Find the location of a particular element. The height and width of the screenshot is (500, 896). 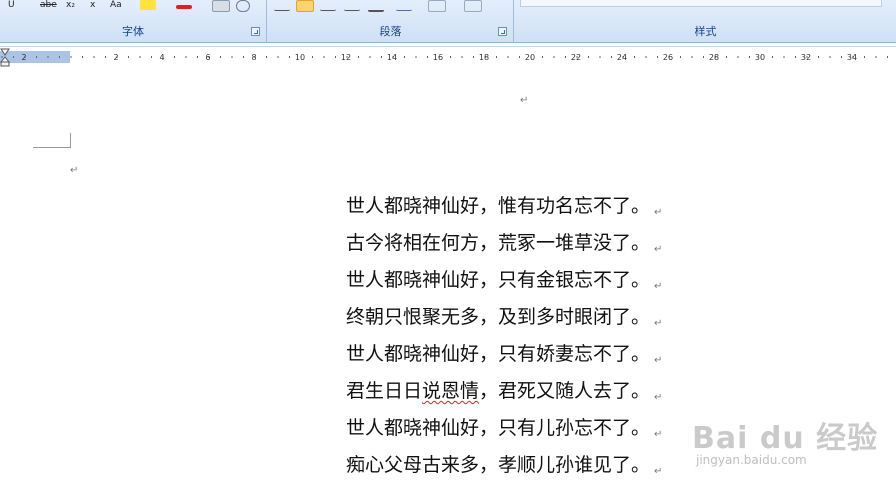

font-color-button is located at coordinates (184, 7).